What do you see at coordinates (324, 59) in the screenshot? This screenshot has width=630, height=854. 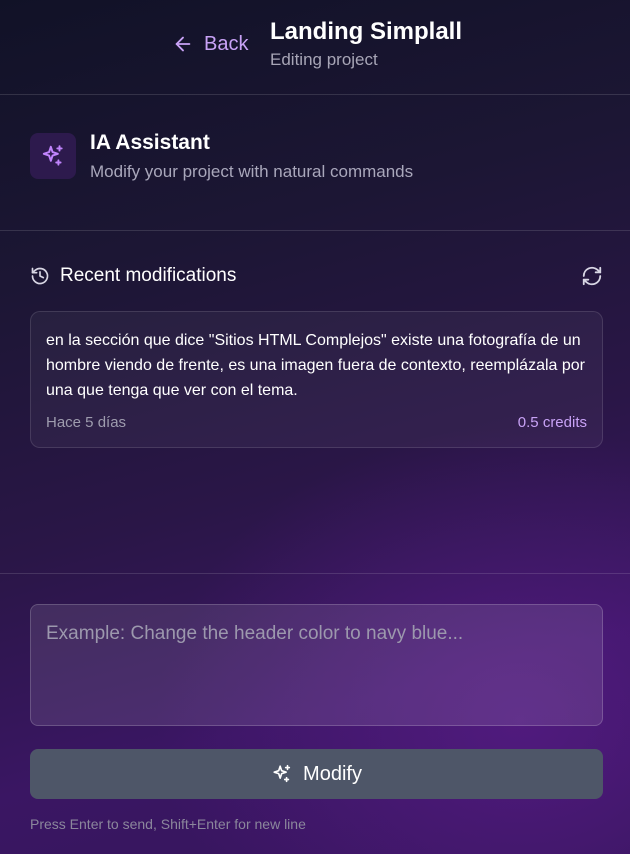 I see `page-subtitle: Editing project` at bounding box center [324, 59].